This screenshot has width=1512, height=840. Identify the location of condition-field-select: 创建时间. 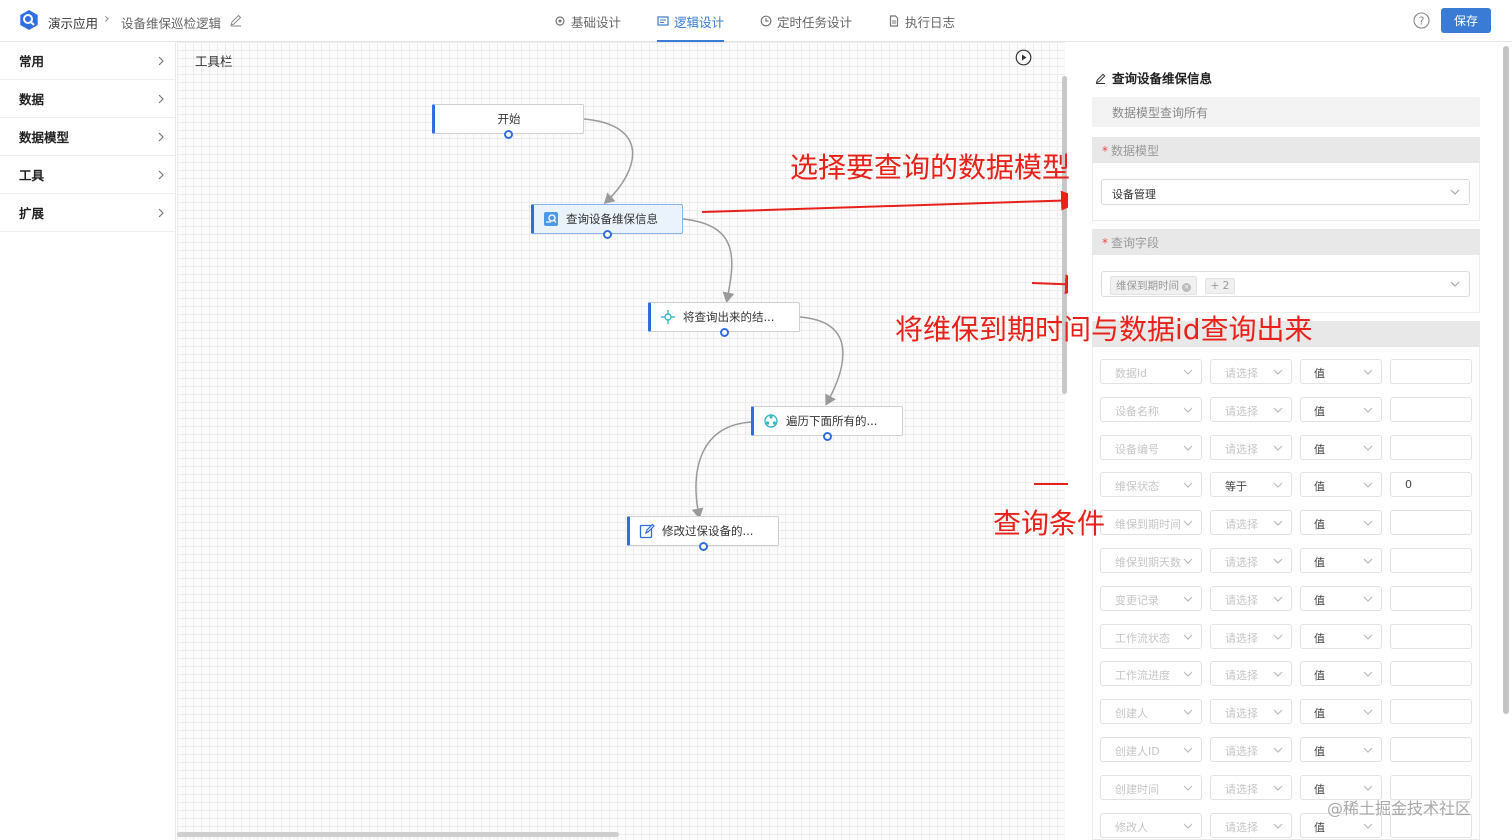
(1151, 787).